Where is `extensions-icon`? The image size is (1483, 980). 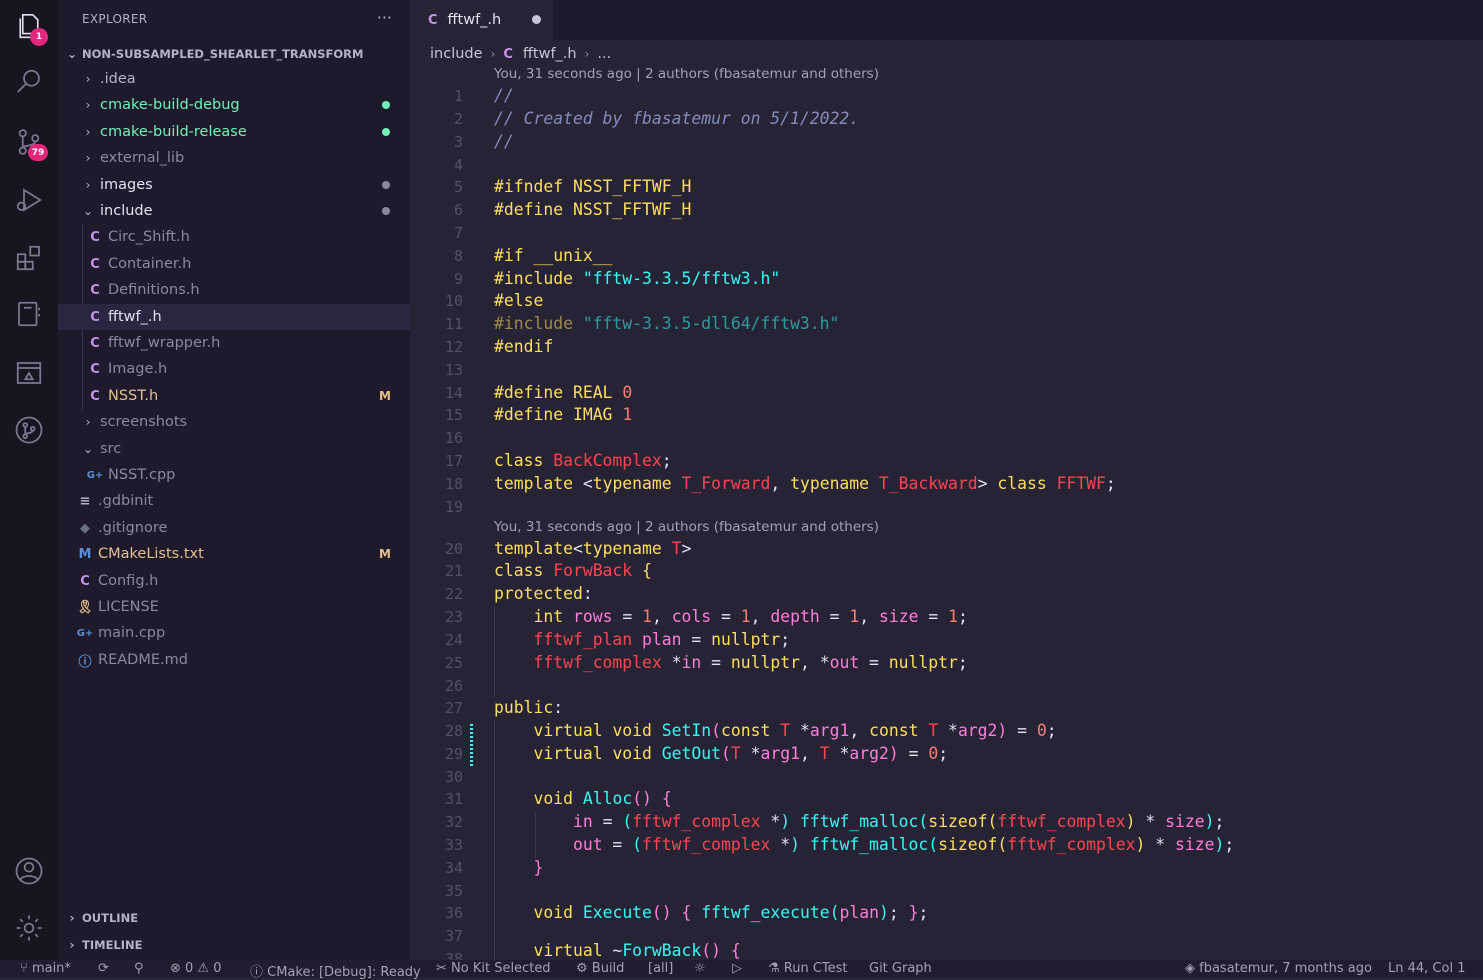 extensions-icon is located at coordinates (29, 258).